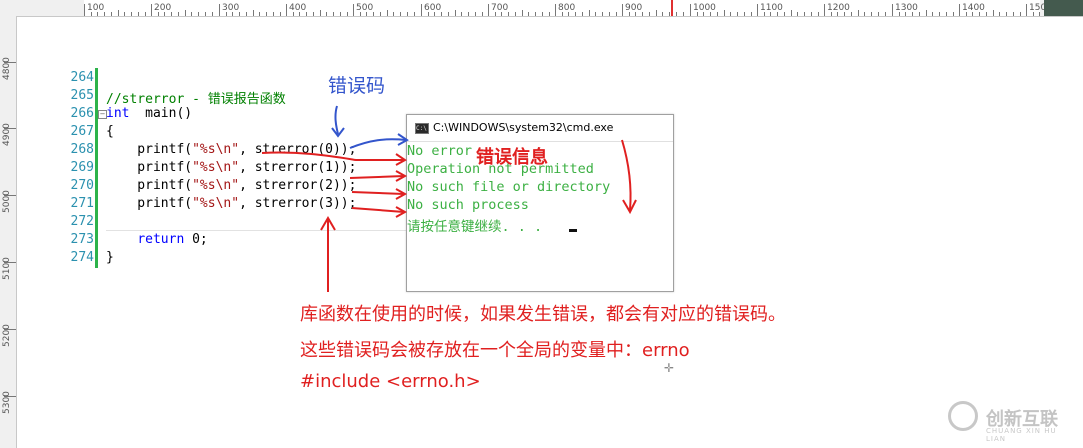  What do you see at coordinates (1013, 420) in the screenshot?
I see `watermark-logo: 创新互联 CHUANG XIN HU LIAN` at bounding box center [1013, 420].